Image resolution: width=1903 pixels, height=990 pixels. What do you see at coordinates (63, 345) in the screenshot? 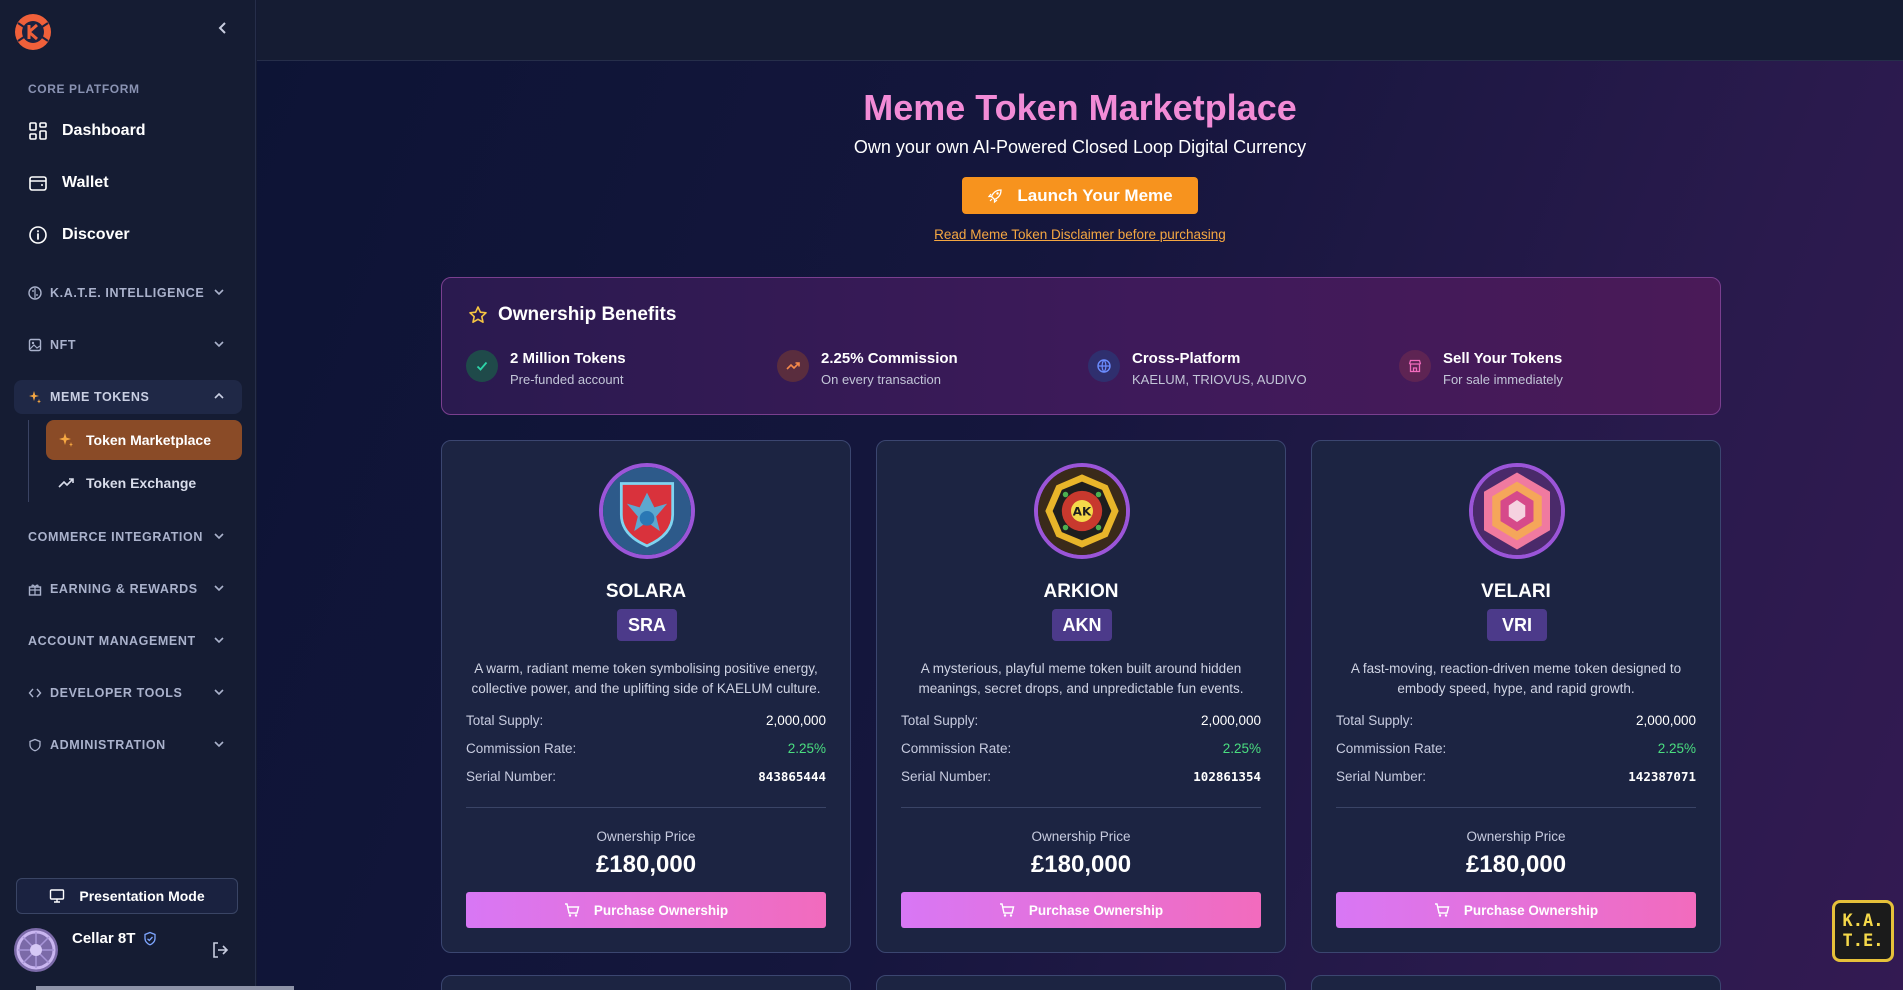
I see `sidebar-group-label: NFT` at bounding box center [63, 345].